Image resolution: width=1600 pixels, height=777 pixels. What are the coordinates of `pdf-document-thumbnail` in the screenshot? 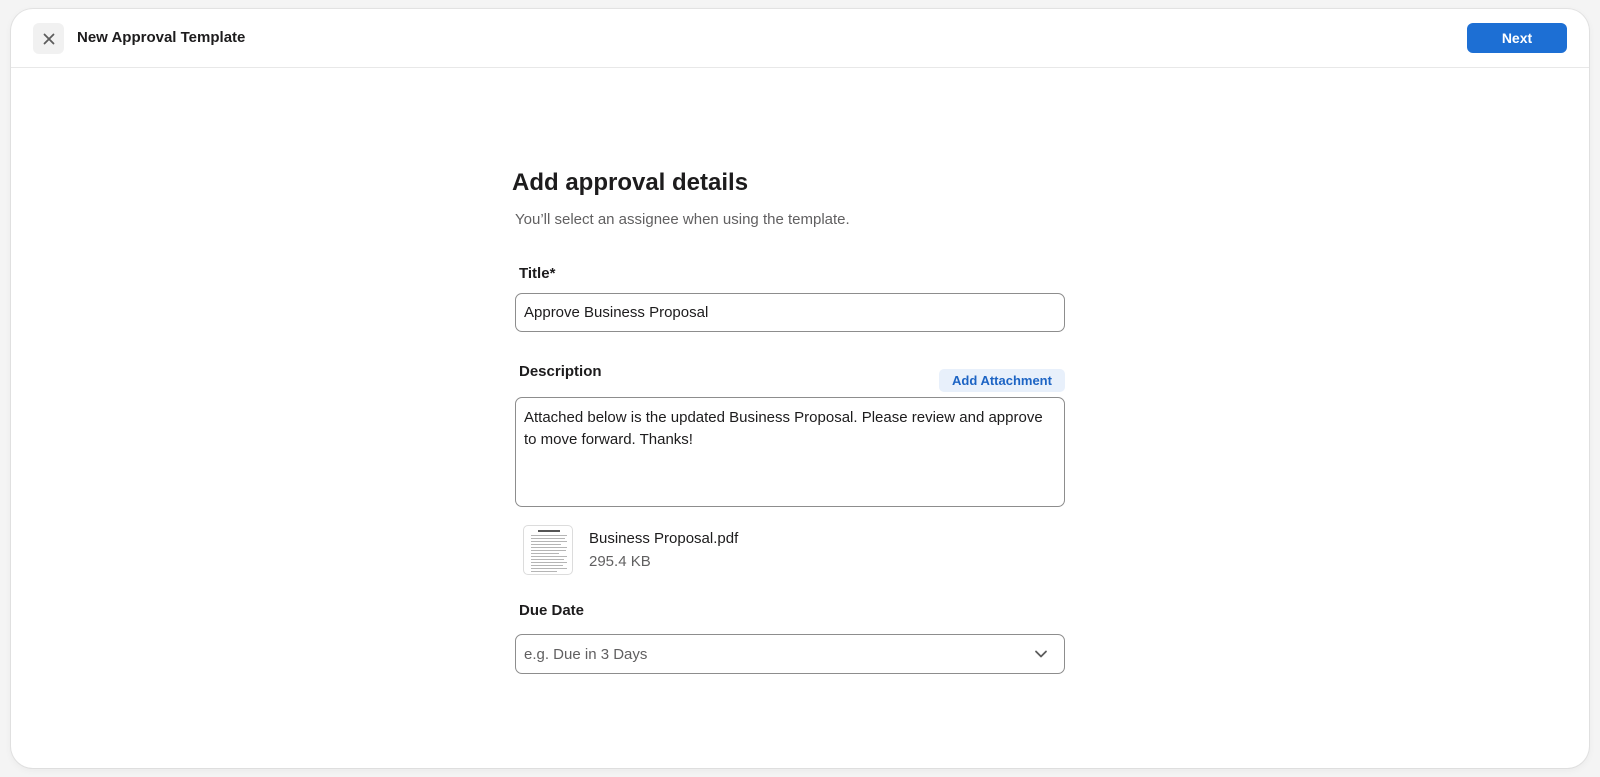 It's located at (548, 550).